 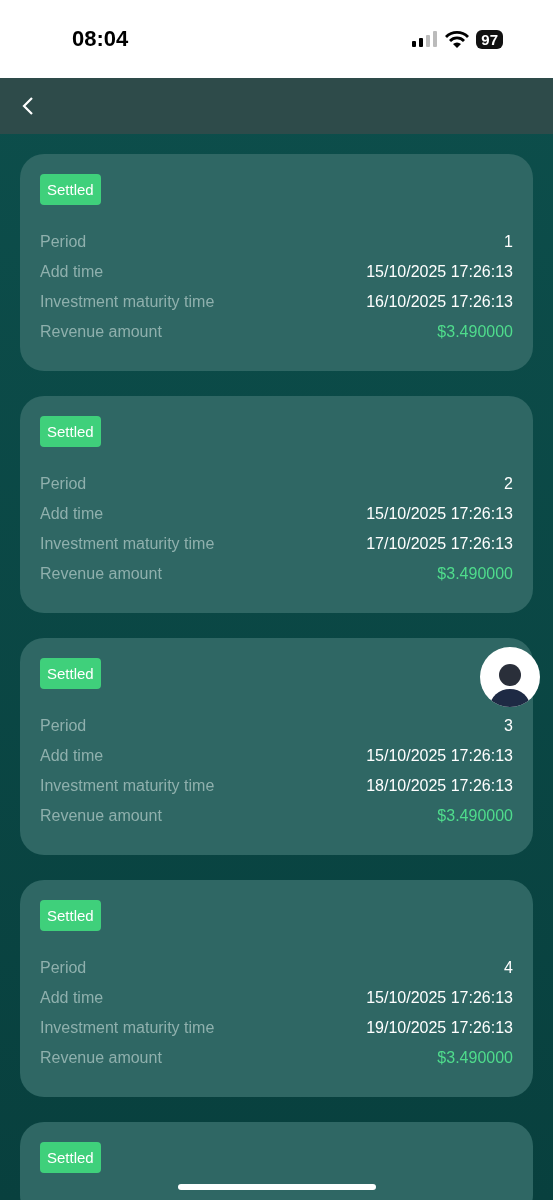 What do you see at coordinates (508, 726) in the screenshot?
I see `field-value: 3` at bounding box center [508, 726].